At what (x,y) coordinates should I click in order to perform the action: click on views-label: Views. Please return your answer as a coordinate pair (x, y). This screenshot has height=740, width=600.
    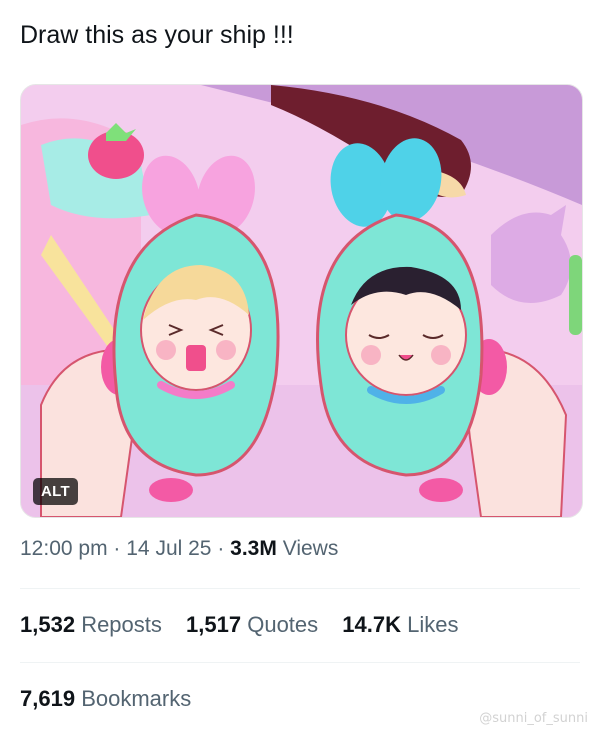
    Looking at the image, I should click on (310, 548).